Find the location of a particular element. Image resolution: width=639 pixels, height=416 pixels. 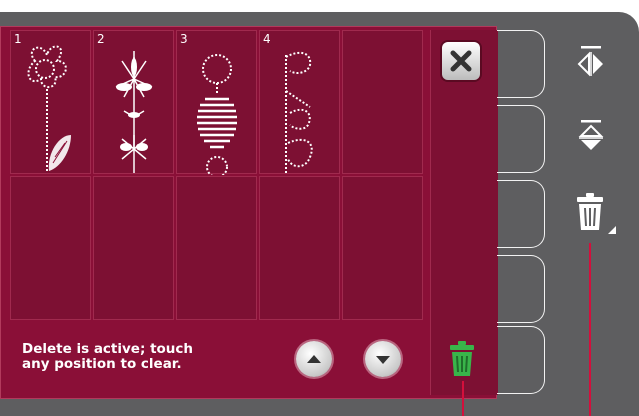

mirror-side-to-side-icon is located at coordinates (590, 61).